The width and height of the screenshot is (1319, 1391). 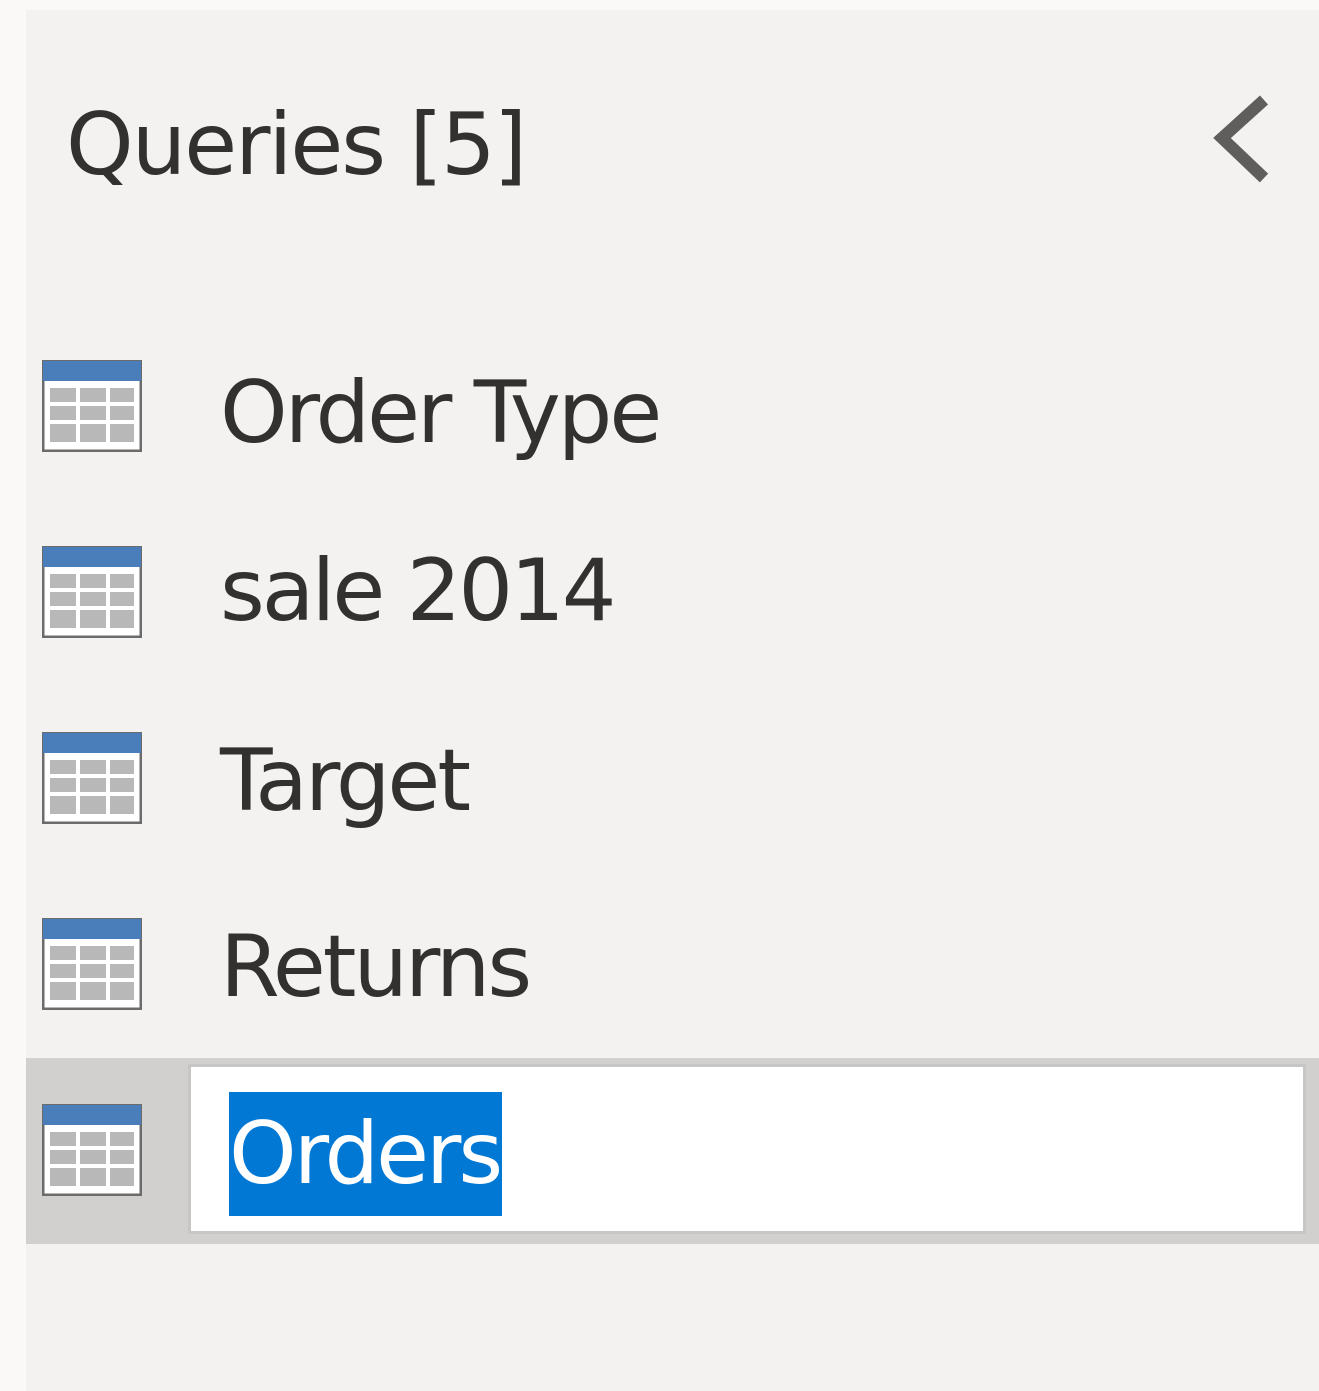 What do you see at coordinates (366, 1154) in the screenshot?
I see `selected-text: Orders` at bounding box center [366, 1154].